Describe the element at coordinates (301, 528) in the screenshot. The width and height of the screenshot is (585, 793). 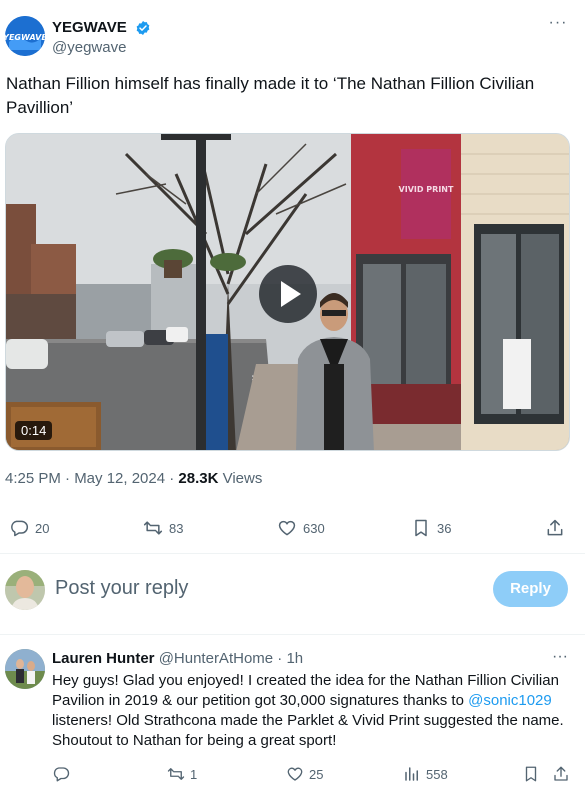
I see `like-action: 630` at that location.